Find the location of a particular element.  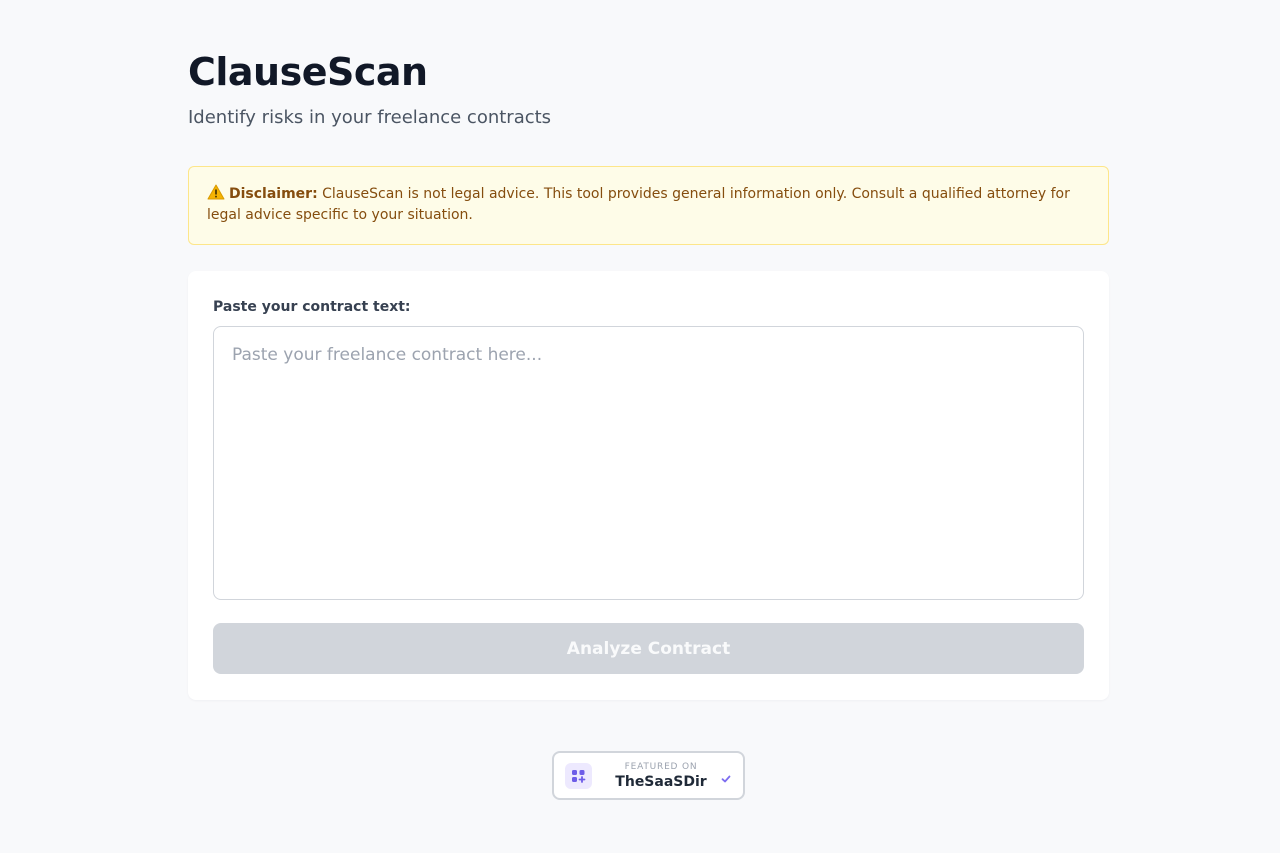

featured-badge-link: FEATURED ON TheSaaSDir is located at coordinates (648, 775).